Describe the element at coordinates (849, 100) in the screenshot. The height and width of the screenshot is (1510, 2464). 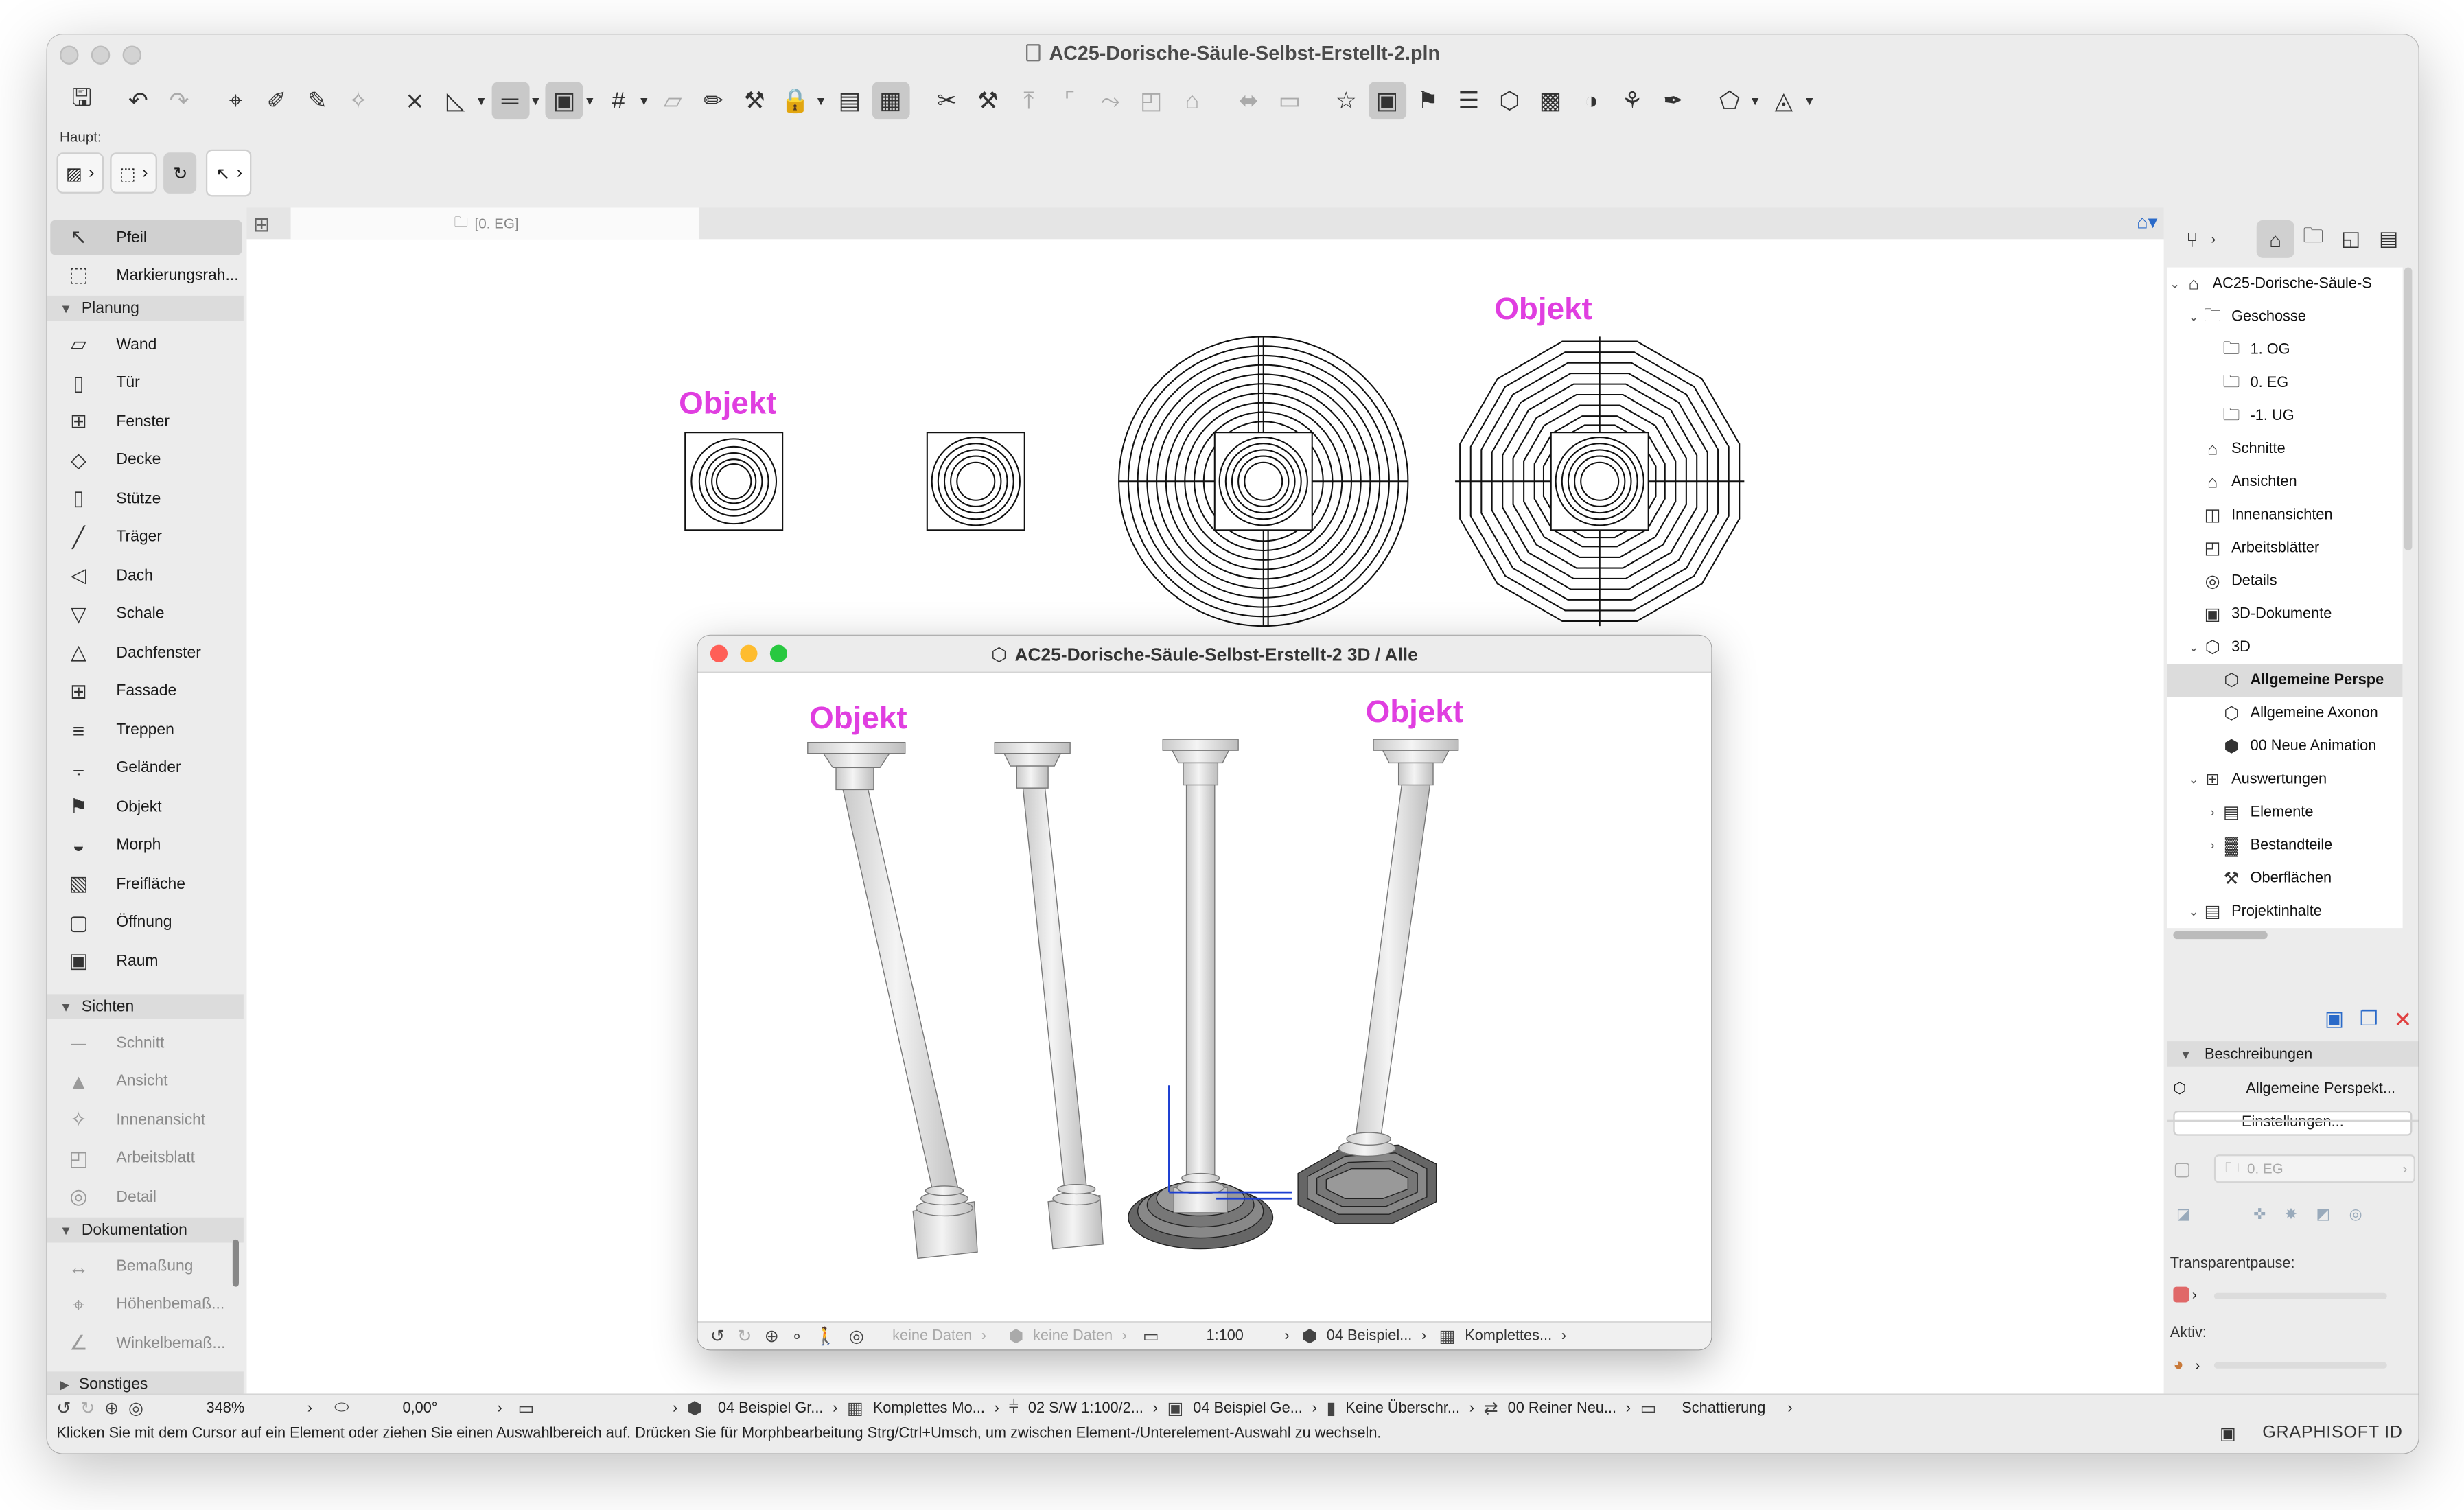
I see `renovation-icon: ▤` at that location.